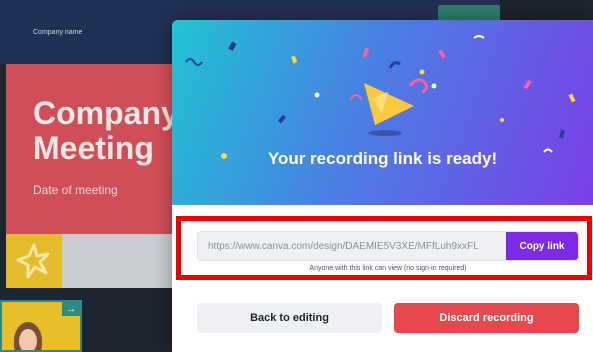 The height and width of the screenshot is (352, 593). What do you see at coordinates (396, 98) in the screenshot?
I see `party-popper-icon` at bounding box center [396, 98].